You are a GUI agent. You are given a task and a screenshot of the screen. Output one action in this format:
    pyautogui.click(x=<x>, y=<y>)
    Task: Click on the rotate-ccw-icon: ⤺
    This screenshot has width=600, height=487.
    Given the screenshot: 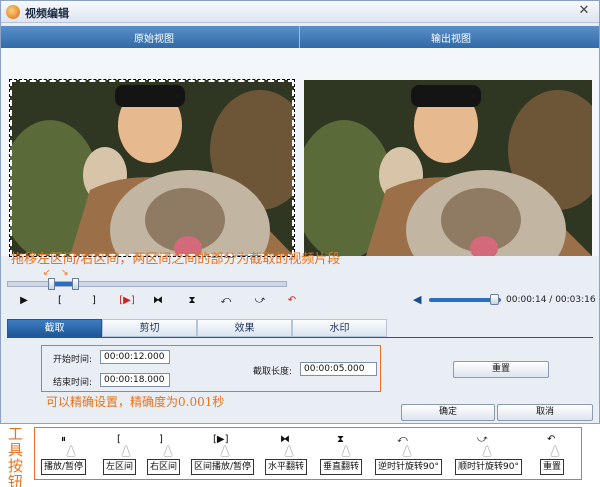 What is the action you would take?
    pyautogui.click(x=402, y=439)
    